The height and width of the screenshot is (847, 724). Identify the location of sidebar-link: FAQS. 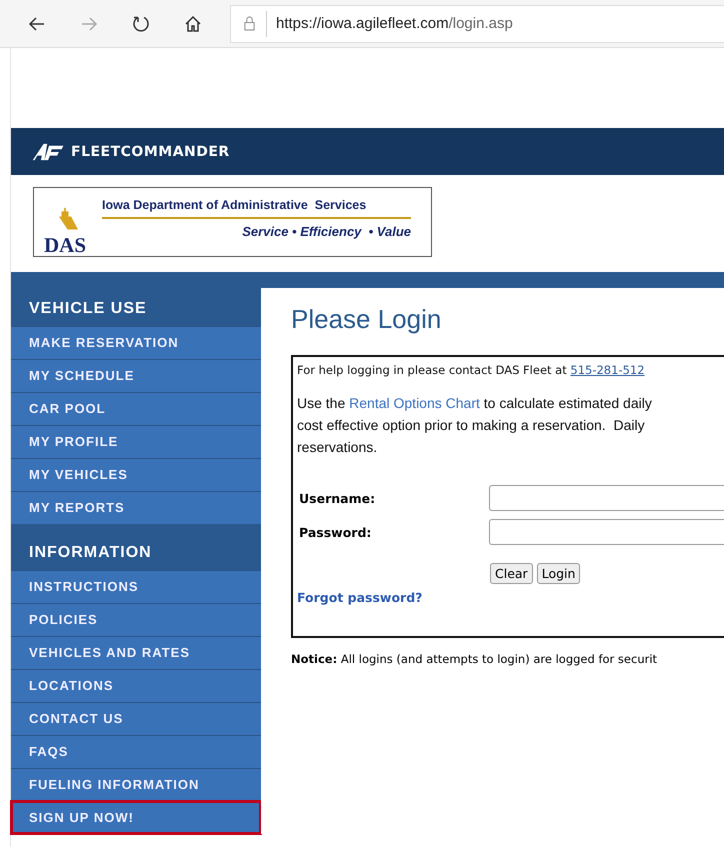
(136, 751).